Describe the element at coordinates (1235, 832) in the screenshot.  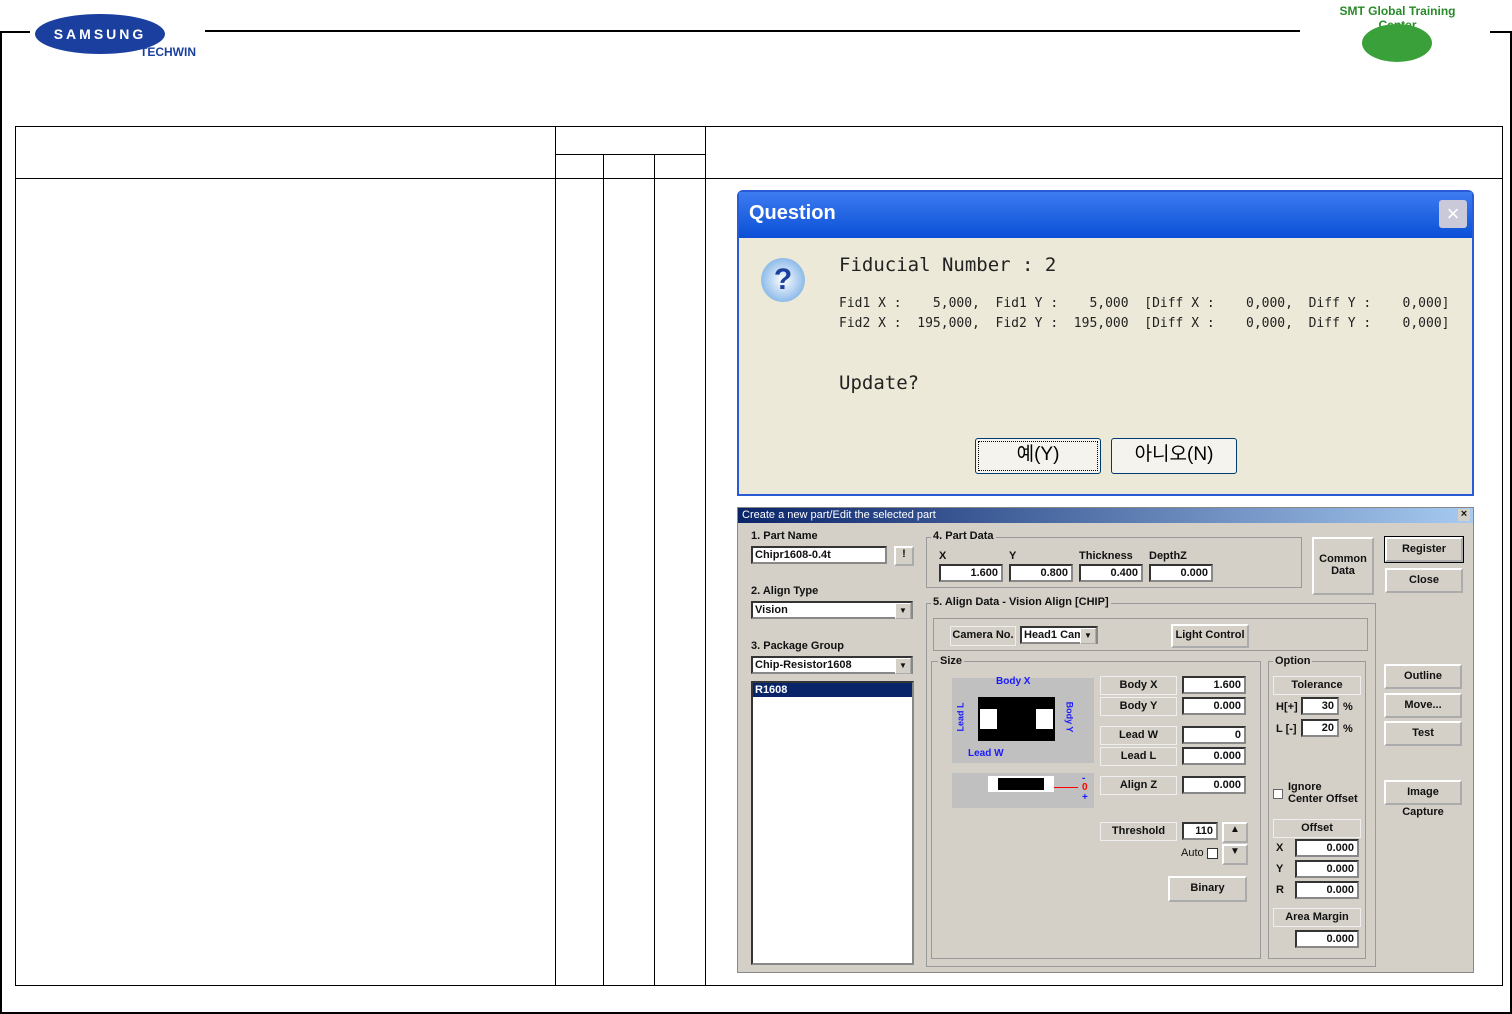
I see `threshold-up-button: ▲` at that location.